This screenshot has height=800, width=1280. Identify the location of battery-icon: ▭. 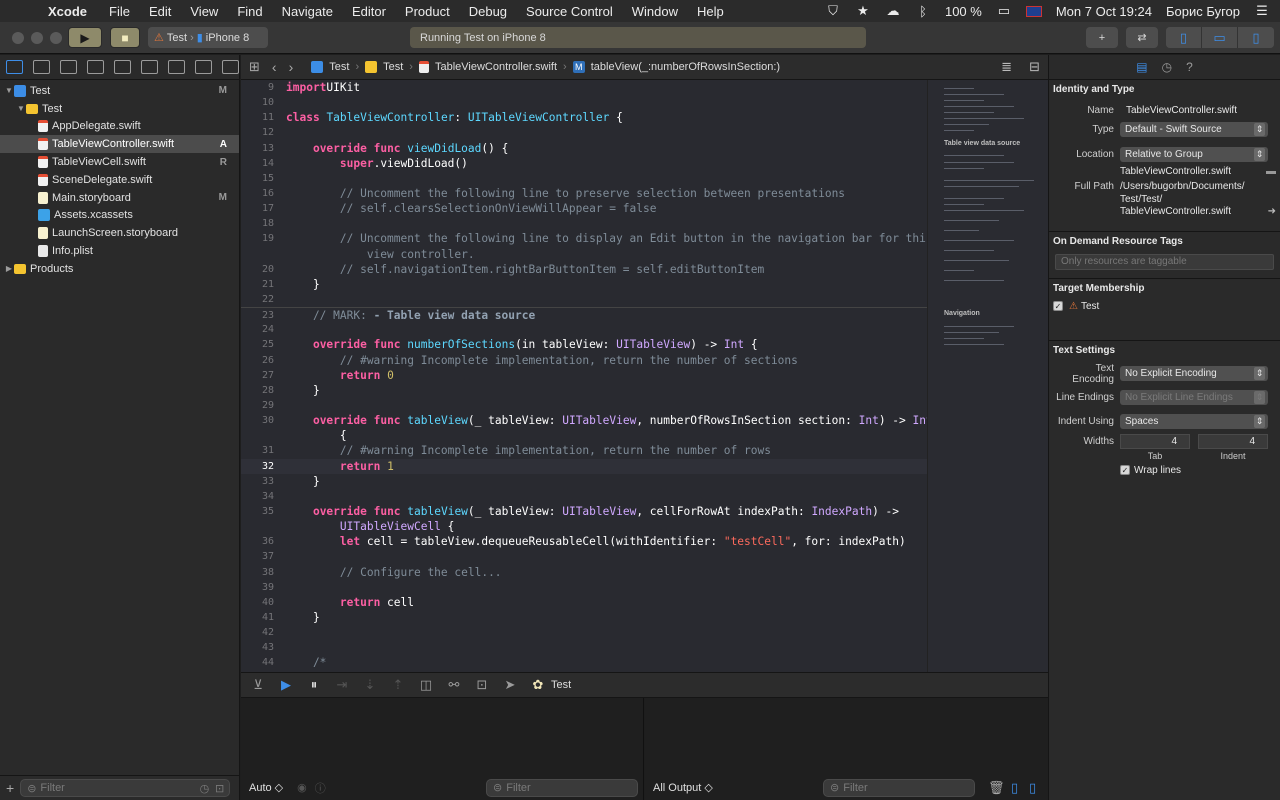
(1004, 11).